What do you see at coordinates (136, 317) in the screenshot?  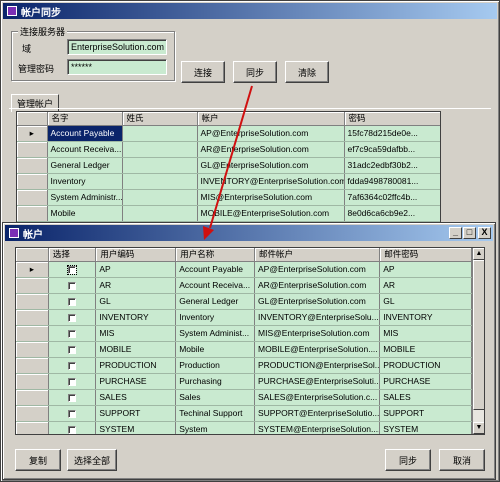 I see `cell-user-code: INVENTORY` at bounding box center [136, 317].